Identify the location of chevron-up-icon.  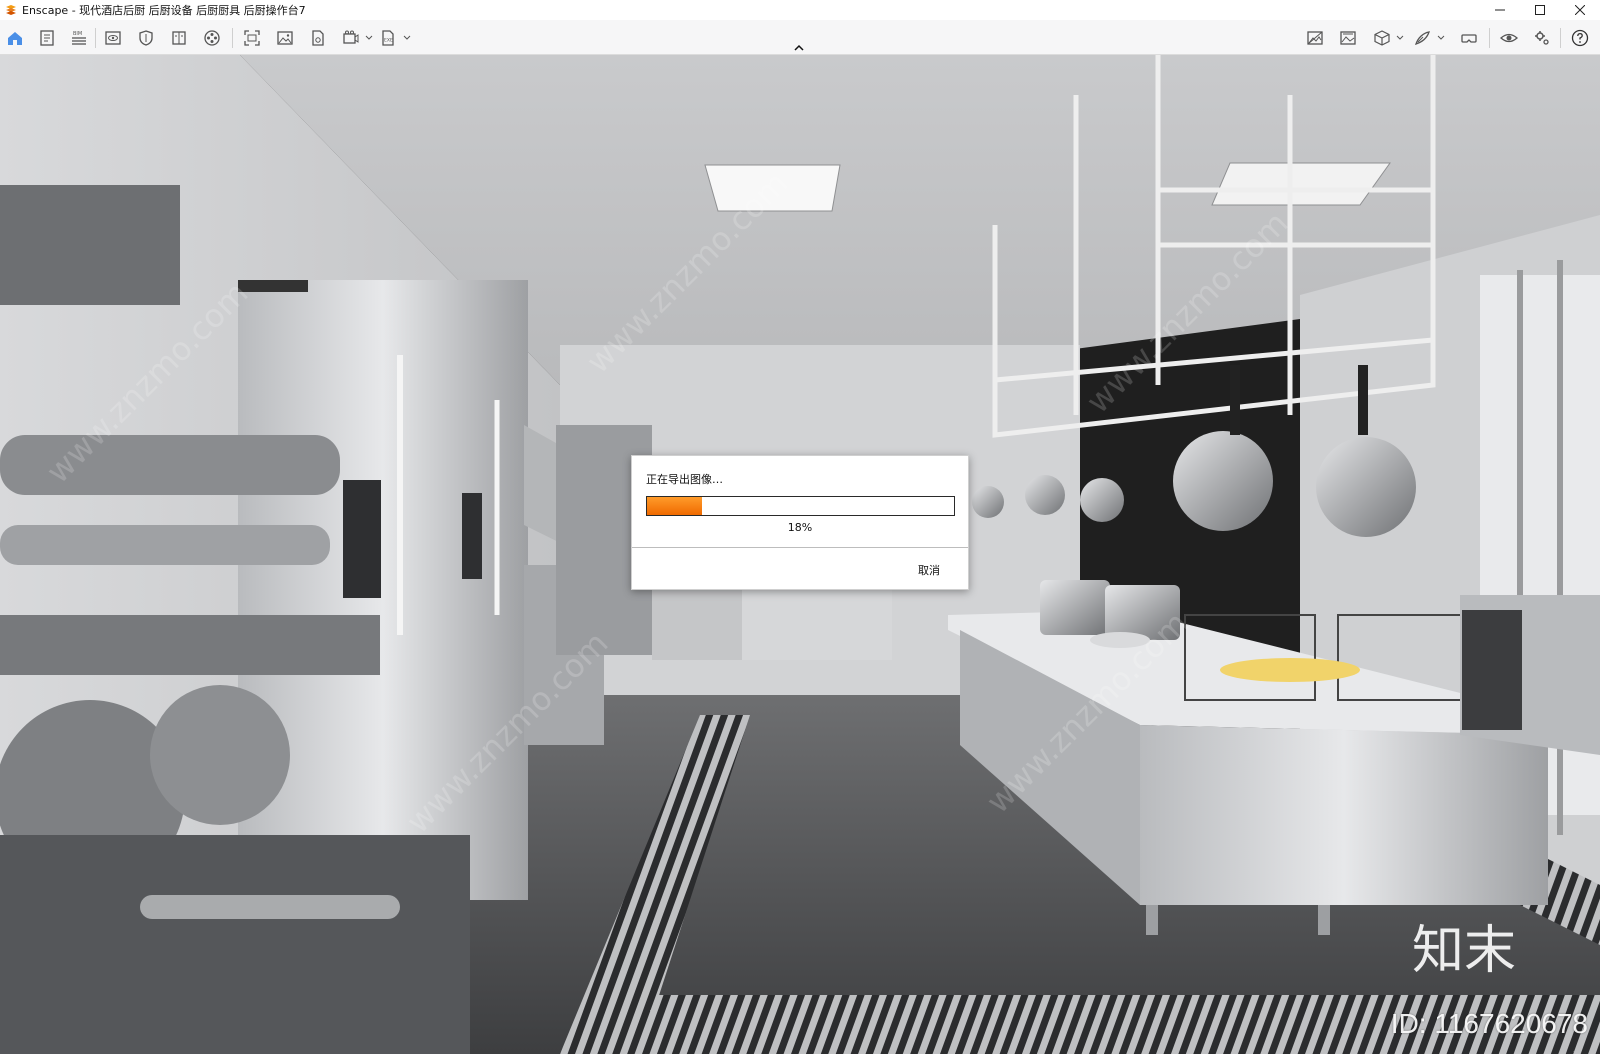
(799, 47).